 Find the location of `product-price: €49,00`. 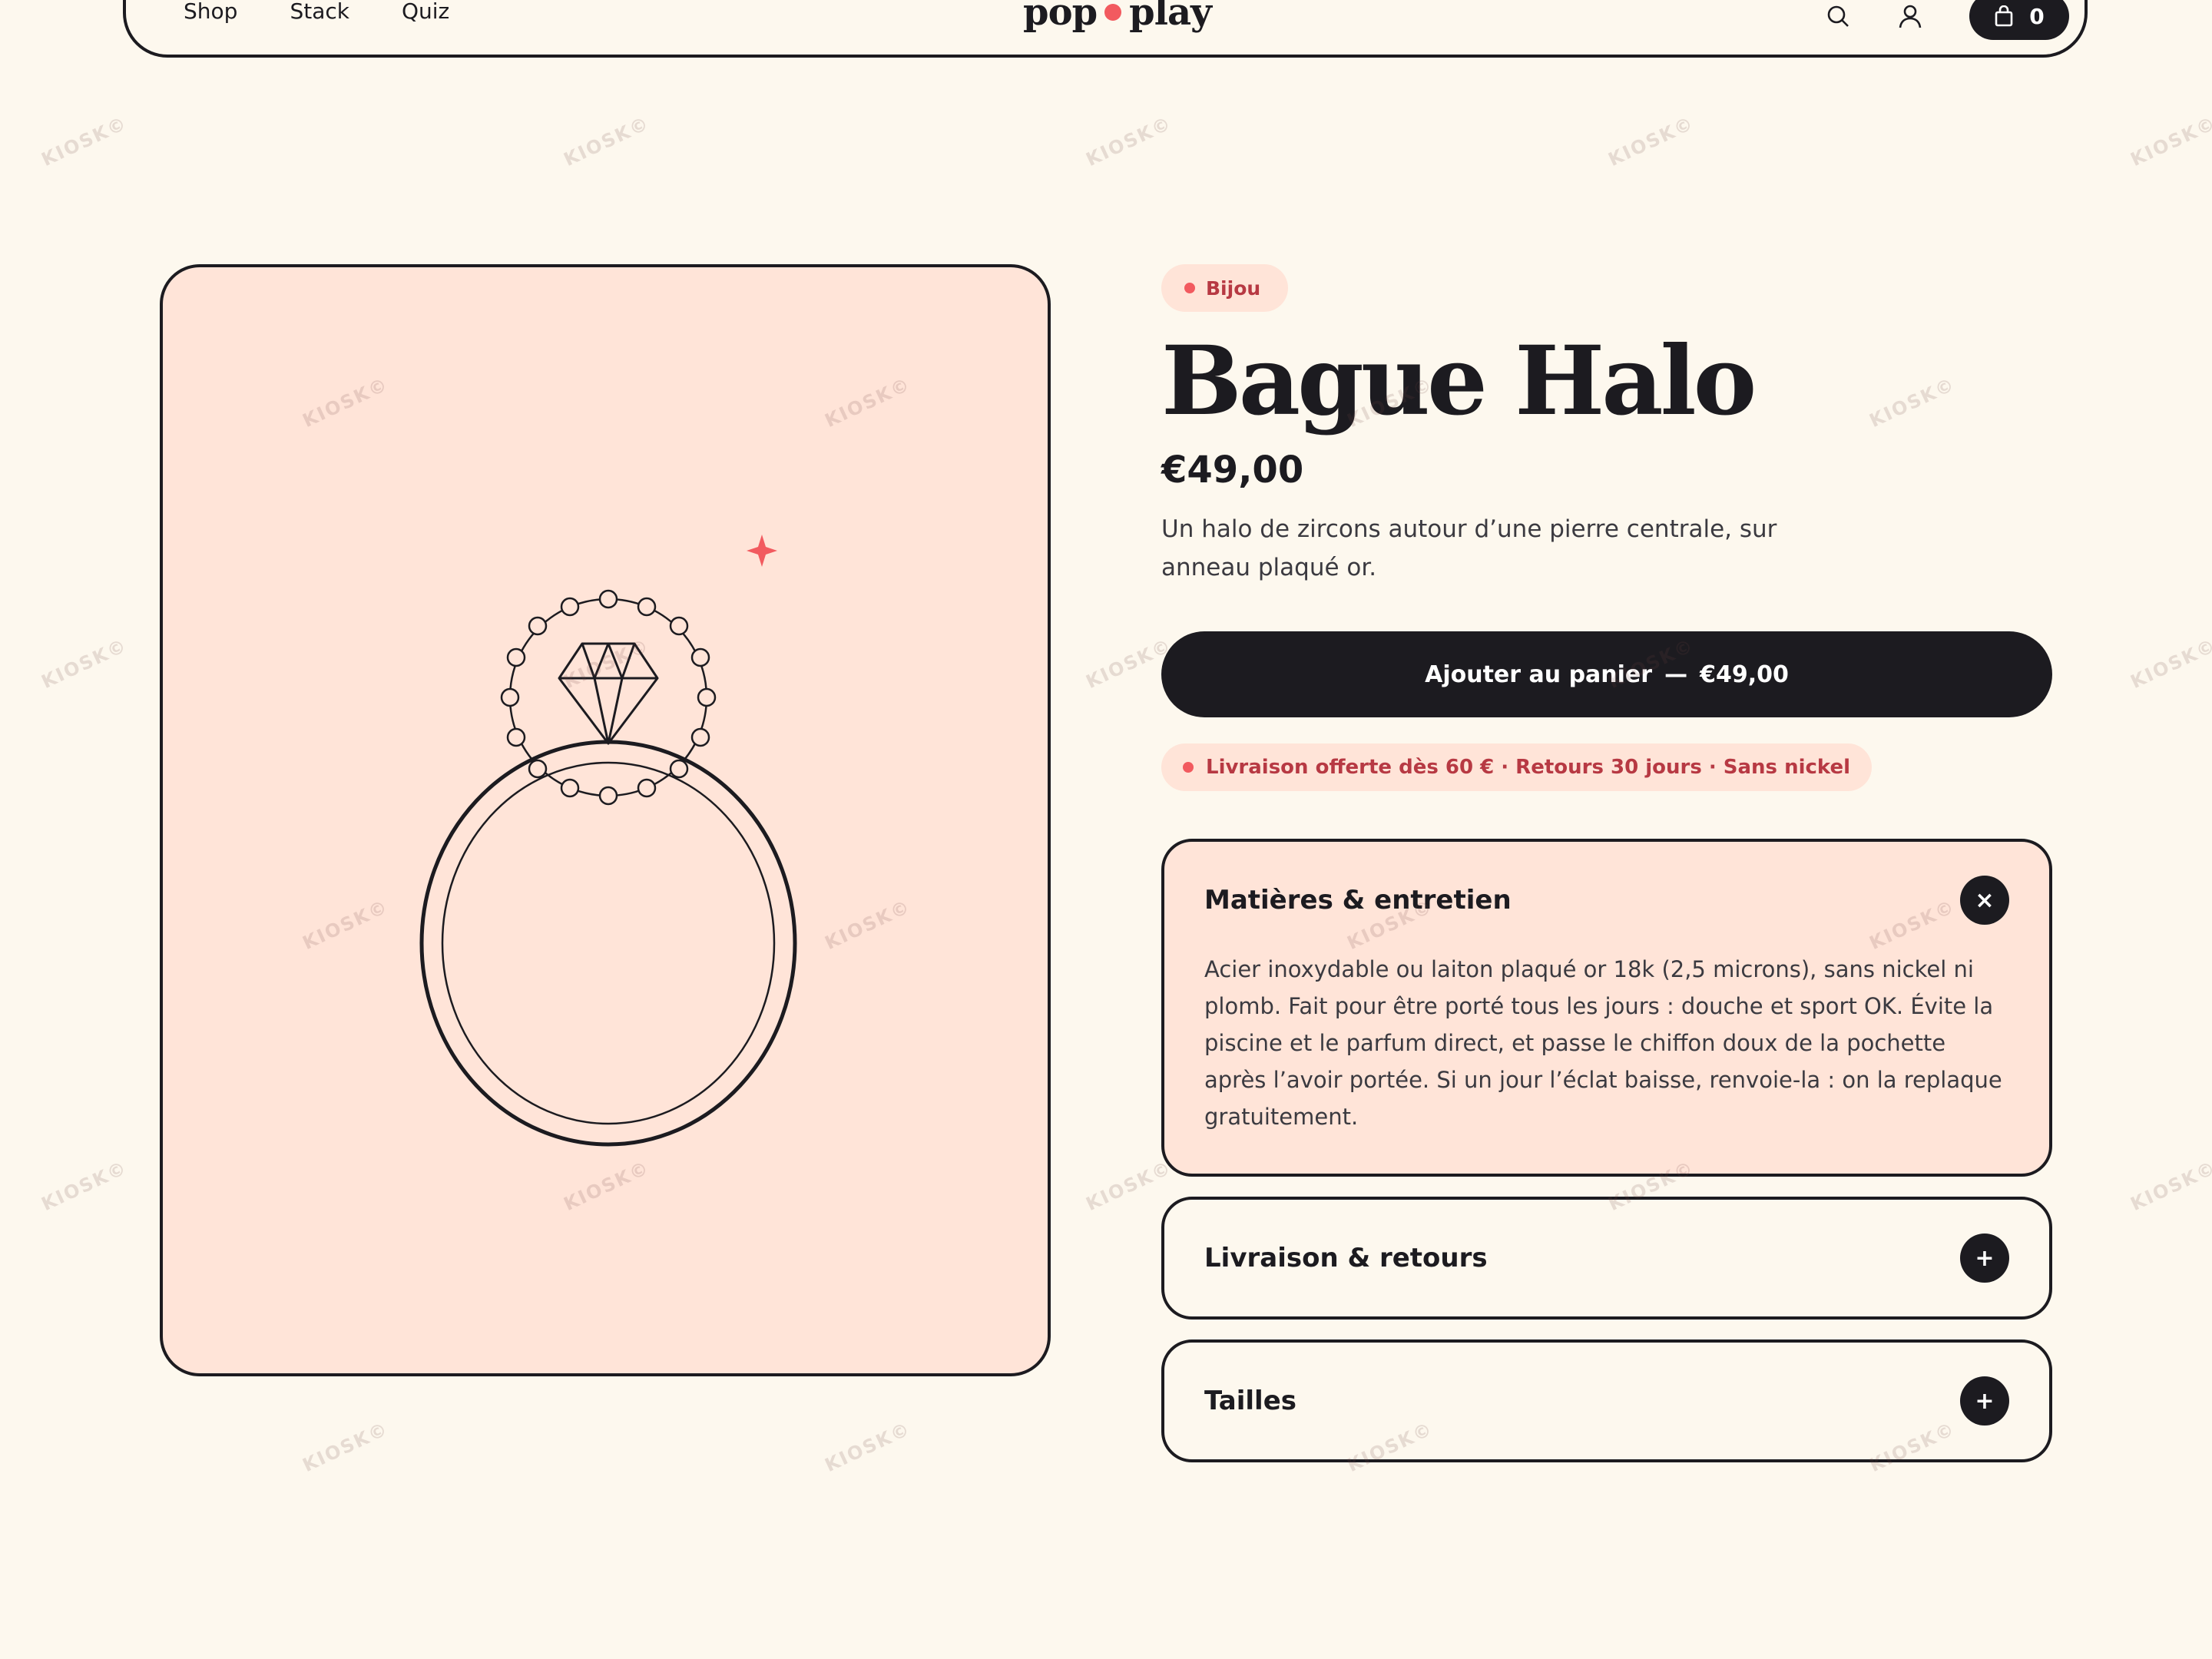

product-price: €49,00 is located at coordinates (1233, 470).